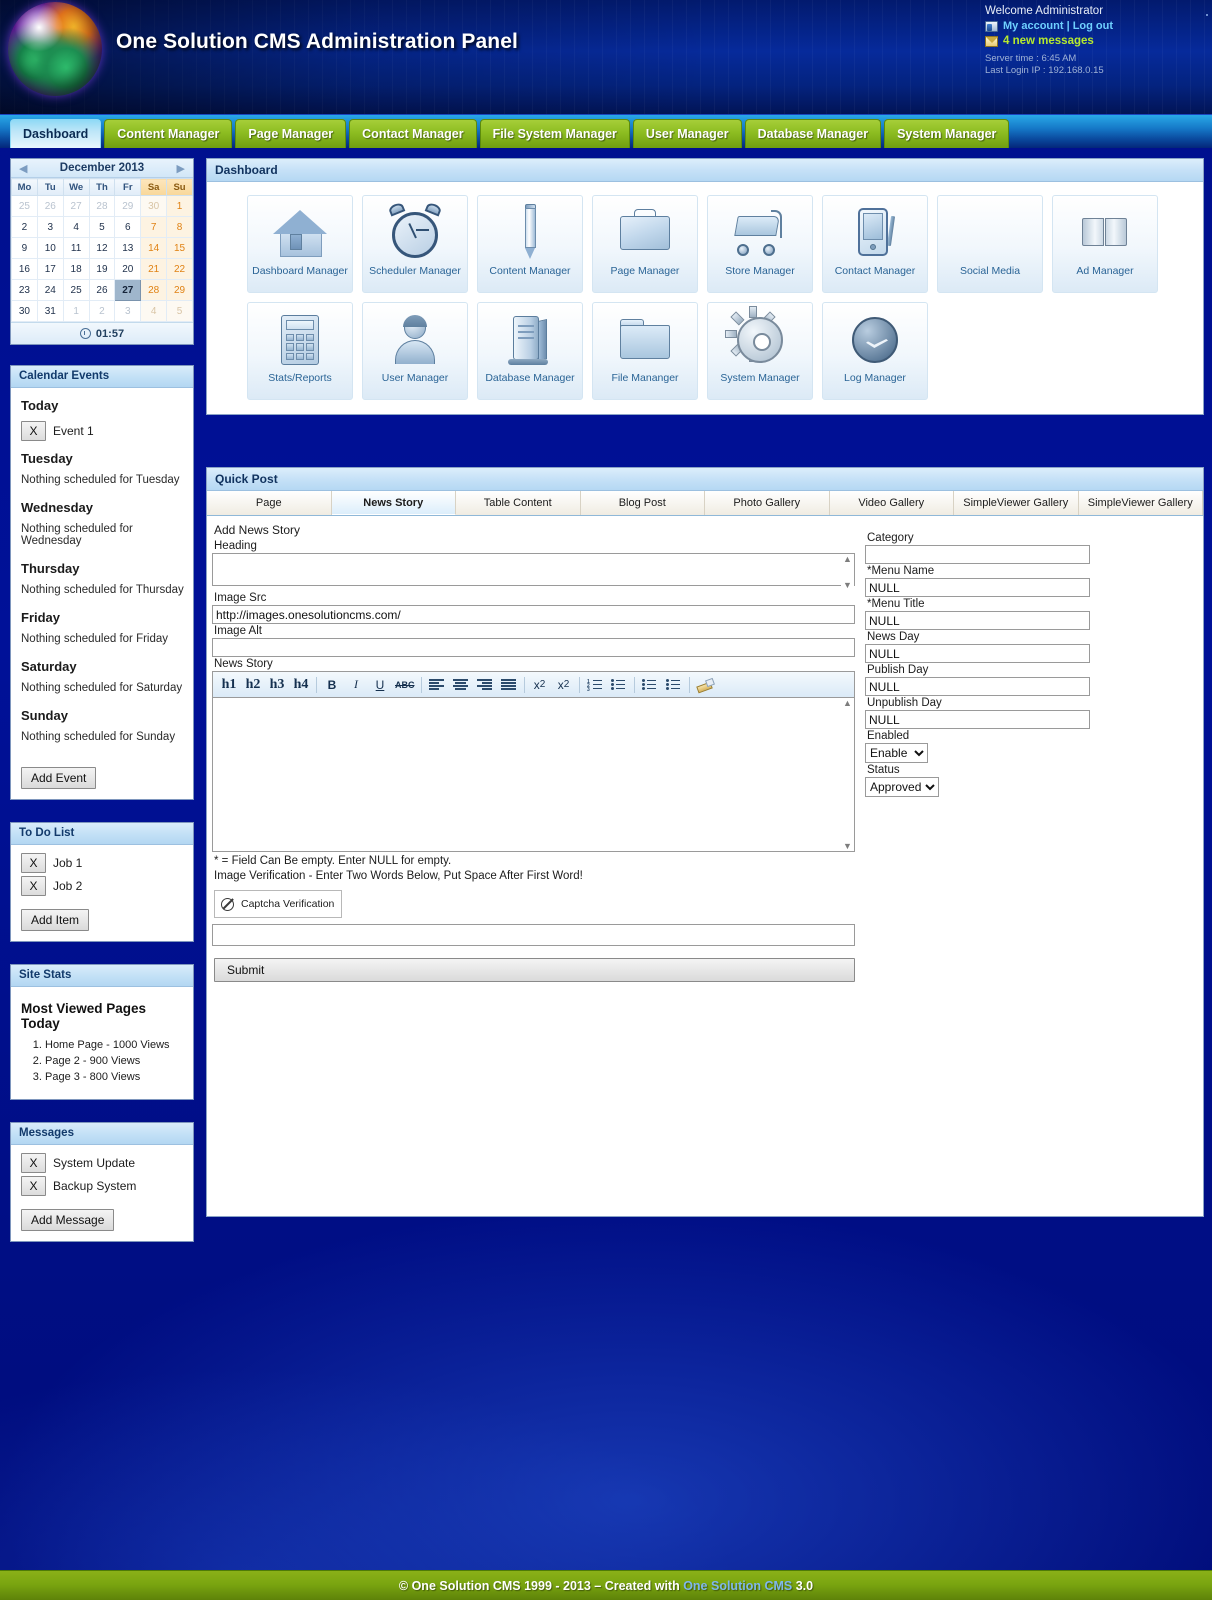 This screenshot has height=1600, width=1212. Describe the element at coordinates (301, 685) in the screenshot. I see `h4-button: h4` at that location.